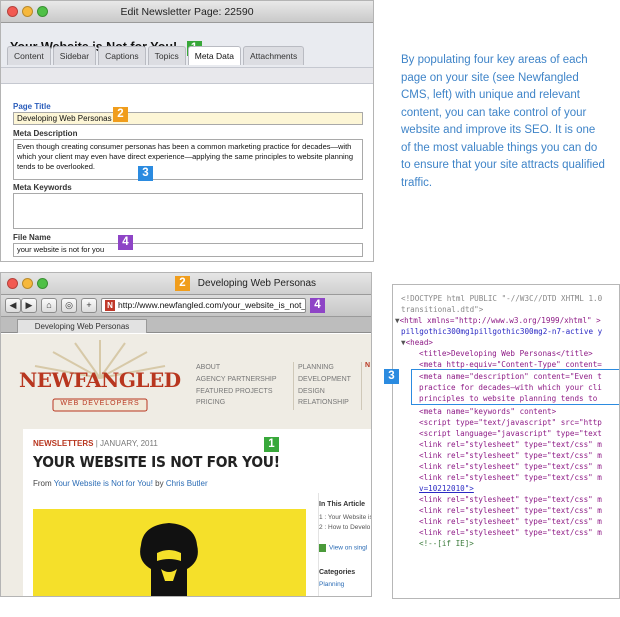 This screenshot has height=617, width=620. What do you see at coordinates (188, 211) in the screenshot?
I see `meta-keywords-field` at bounding box center [188, 211].